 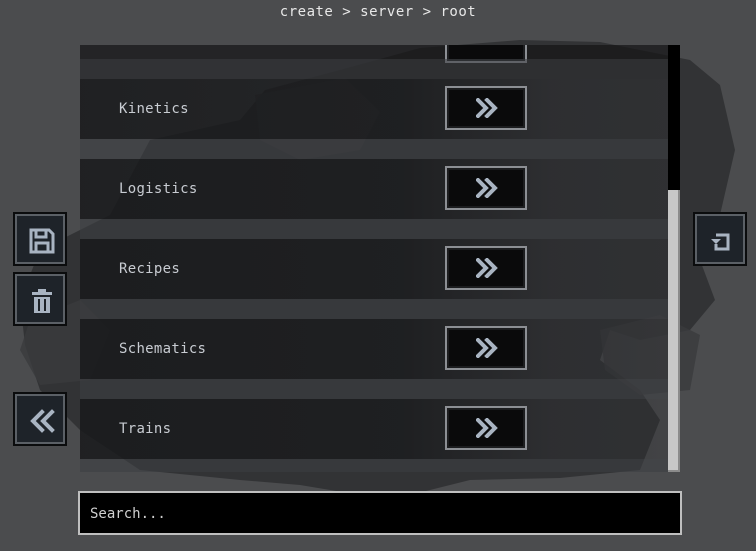 What do you see at coordinates (674, 331) in the screenshot?
I see `scrollbar-thumb` at bounding box center [674, 331].